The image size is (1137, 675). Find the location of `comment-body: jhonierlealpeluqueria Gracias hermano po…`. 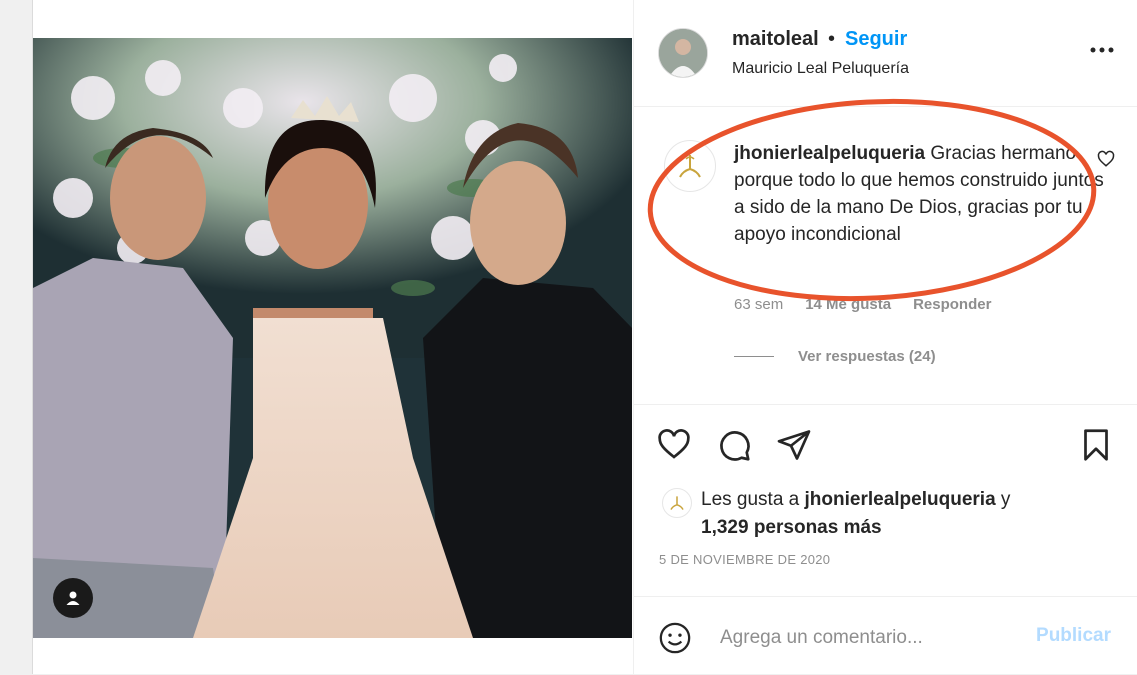

comment-body: jhonierlealpeluqueria Gracias hermano po… is located at coordinates (919, 194).